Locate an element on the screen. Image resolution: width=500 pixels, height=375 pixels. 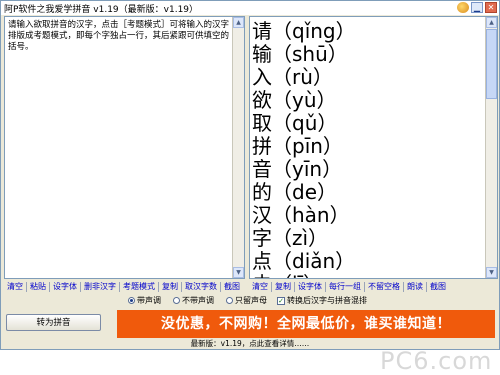
pinyin-char: 点 is located at coordinates (262, 261).